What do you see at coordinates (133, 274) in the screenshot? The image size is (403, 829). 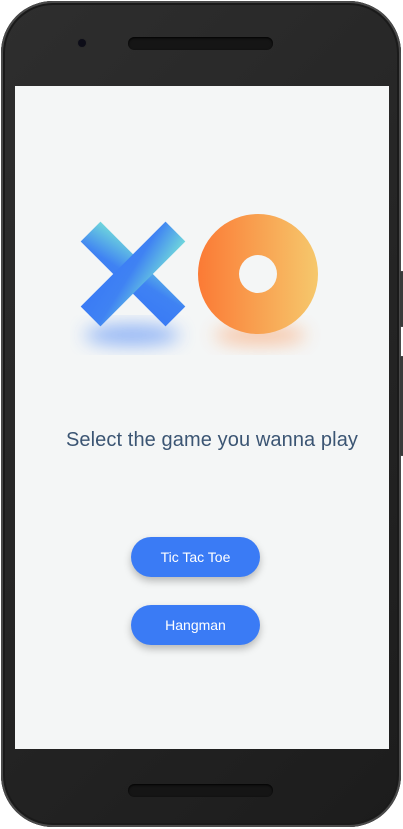 I see `x-mark-icon` at bounding box center [133, 274].